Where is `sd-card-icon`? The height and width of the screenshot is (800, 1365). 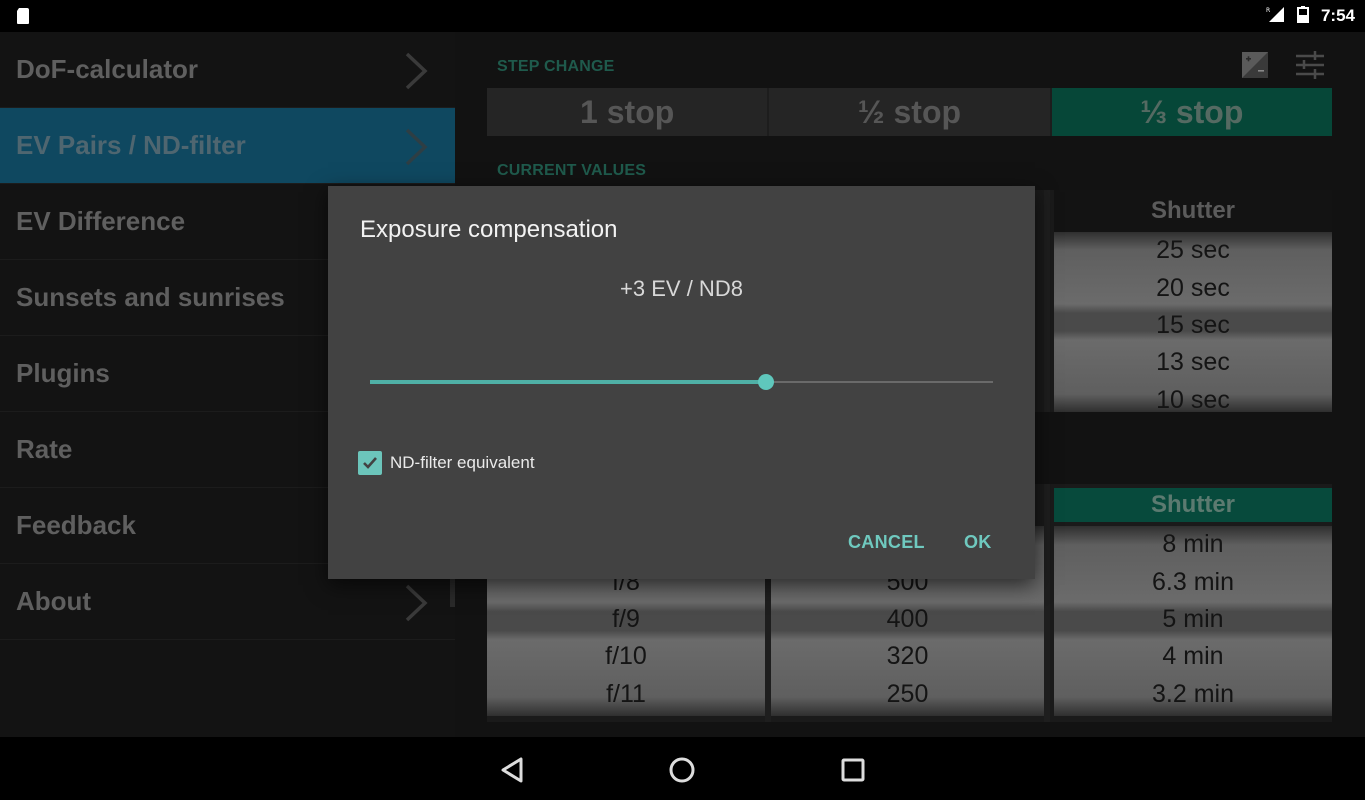
sd-card-icon is located at coordinates (23, 16).